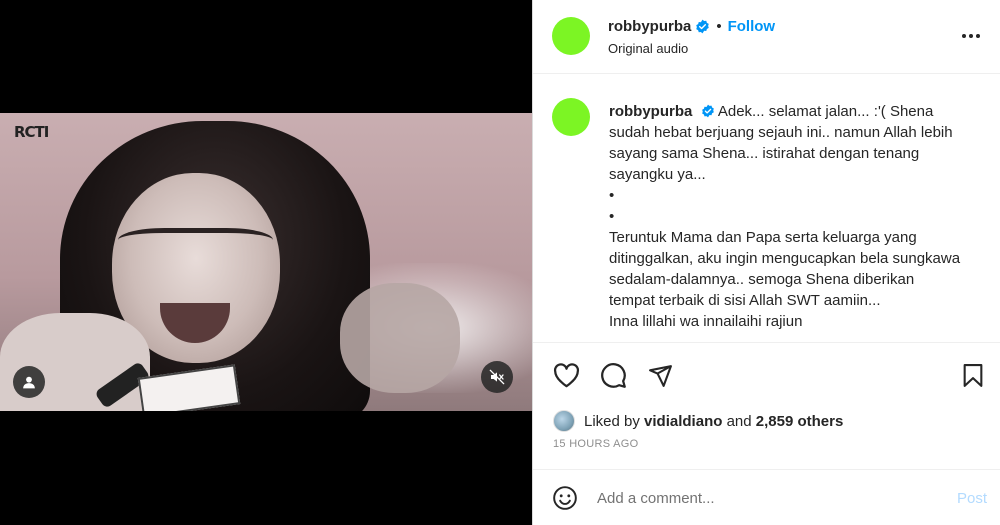 This screenshot has height=525, width=1000. Describe the element at coordinates (648, 48) in the screenshot. I see `audio-label: Original audio` at that location.